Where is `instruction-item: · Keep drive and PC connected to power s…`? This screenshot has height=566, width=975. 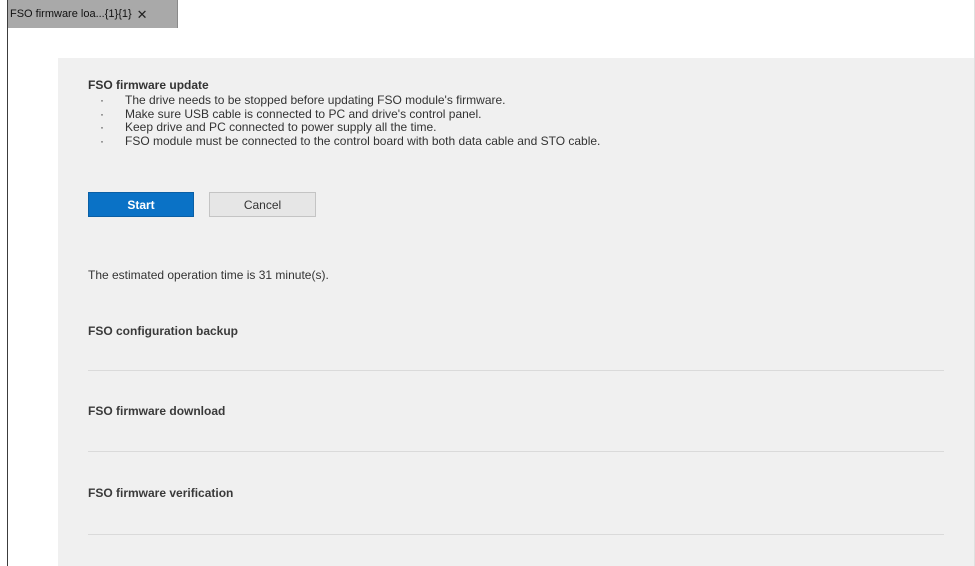
instruction-item: · Keep drive and PC connected to power s… is located at coordinates (344, 127).